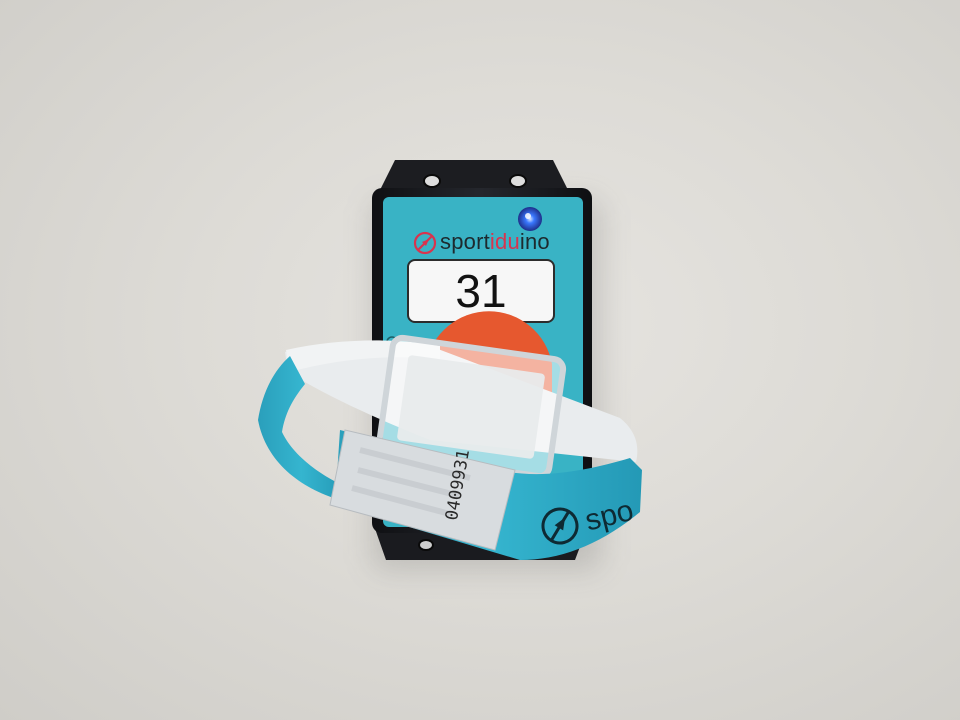 The height and width of the screenshot is (720, 960). What do you see at coordinates (518, 181) in the screenshot?
I see `mount-hole-right` at bounding box center [518, 181].